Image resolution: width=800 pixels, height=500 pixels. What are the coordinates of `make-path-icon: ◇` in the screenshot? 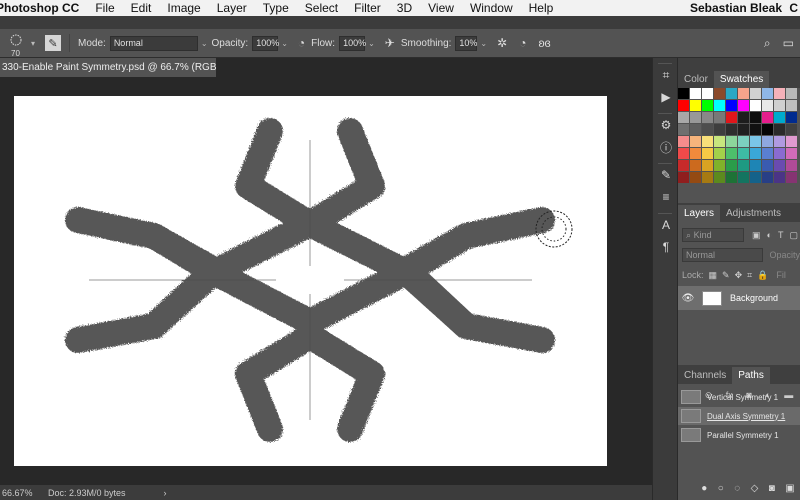 It's located at (755, 488).